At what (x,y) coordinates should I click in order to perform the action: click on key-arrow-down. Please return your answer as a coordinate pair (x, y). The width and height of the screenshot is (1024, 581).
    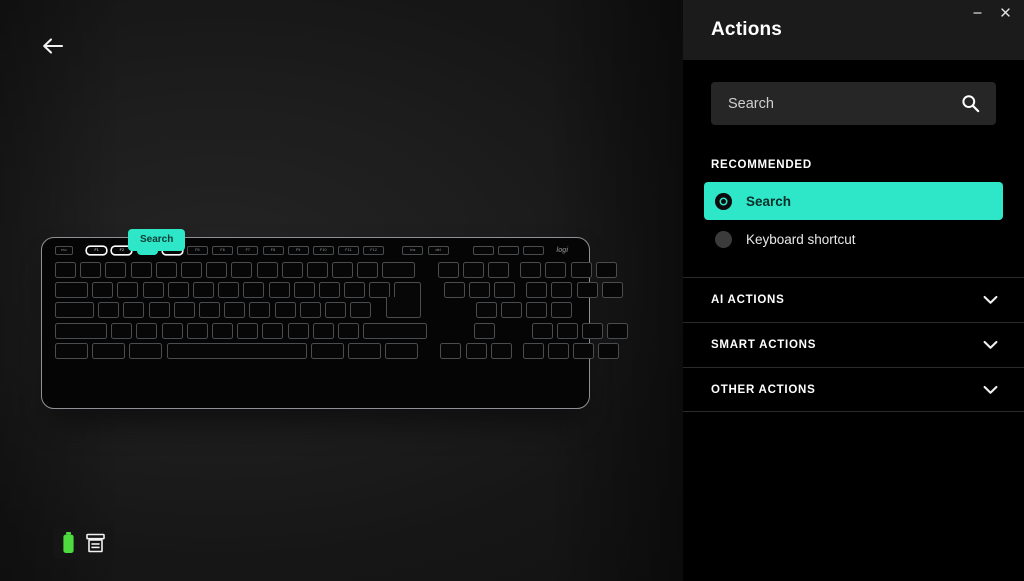
    Looking at the image, I should click on (476, 350).